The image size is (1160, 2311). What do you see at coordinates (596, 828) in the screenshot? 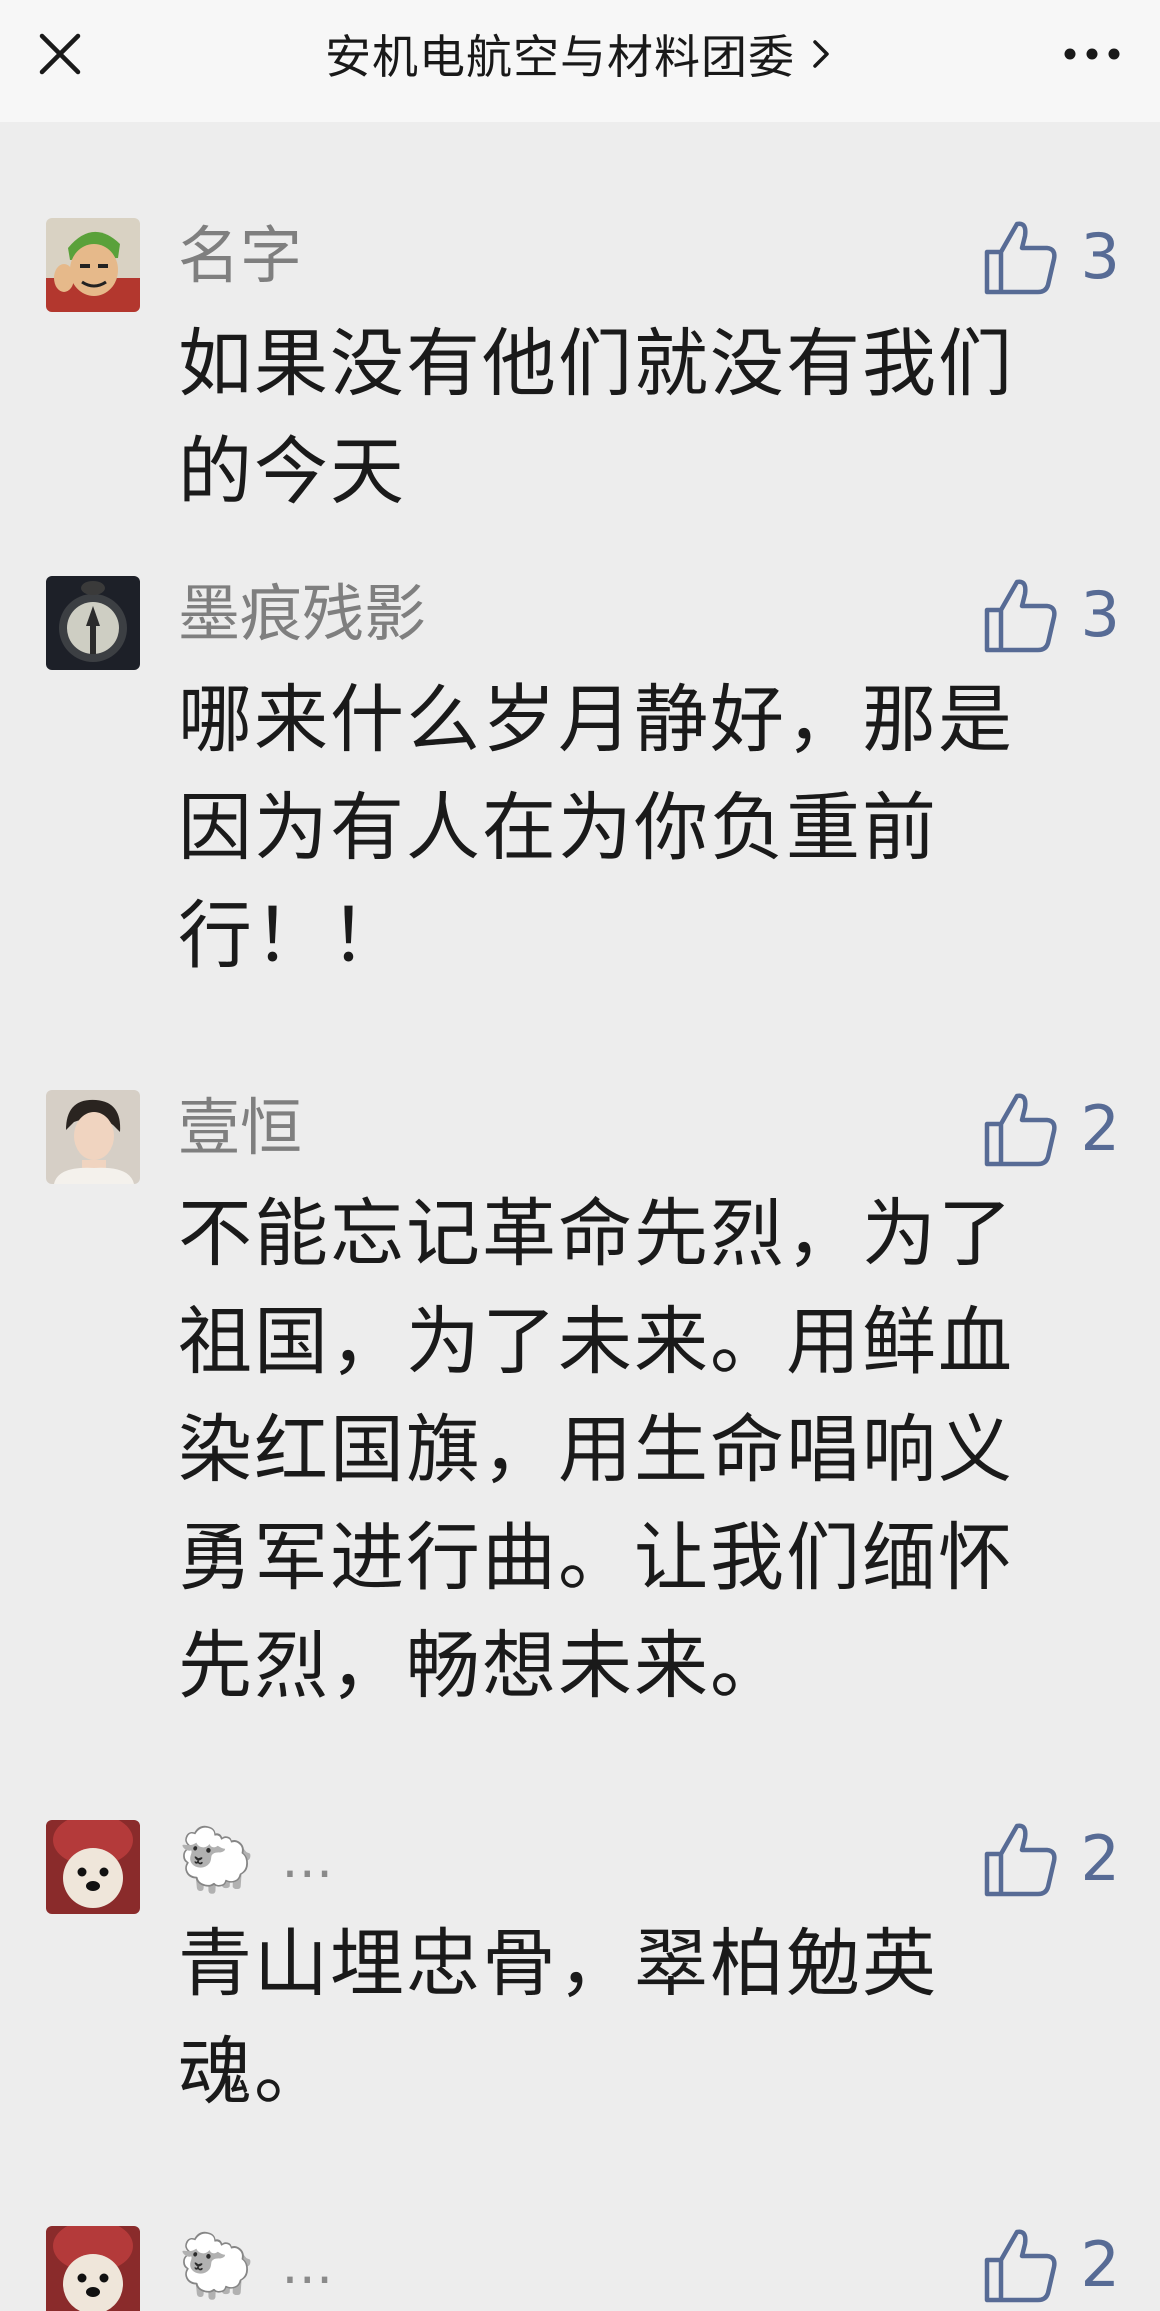
I see `comment-text: 哪来什么岁月静好，那是因为有人在为你负重前行！！` at bounding box center [596, 828].